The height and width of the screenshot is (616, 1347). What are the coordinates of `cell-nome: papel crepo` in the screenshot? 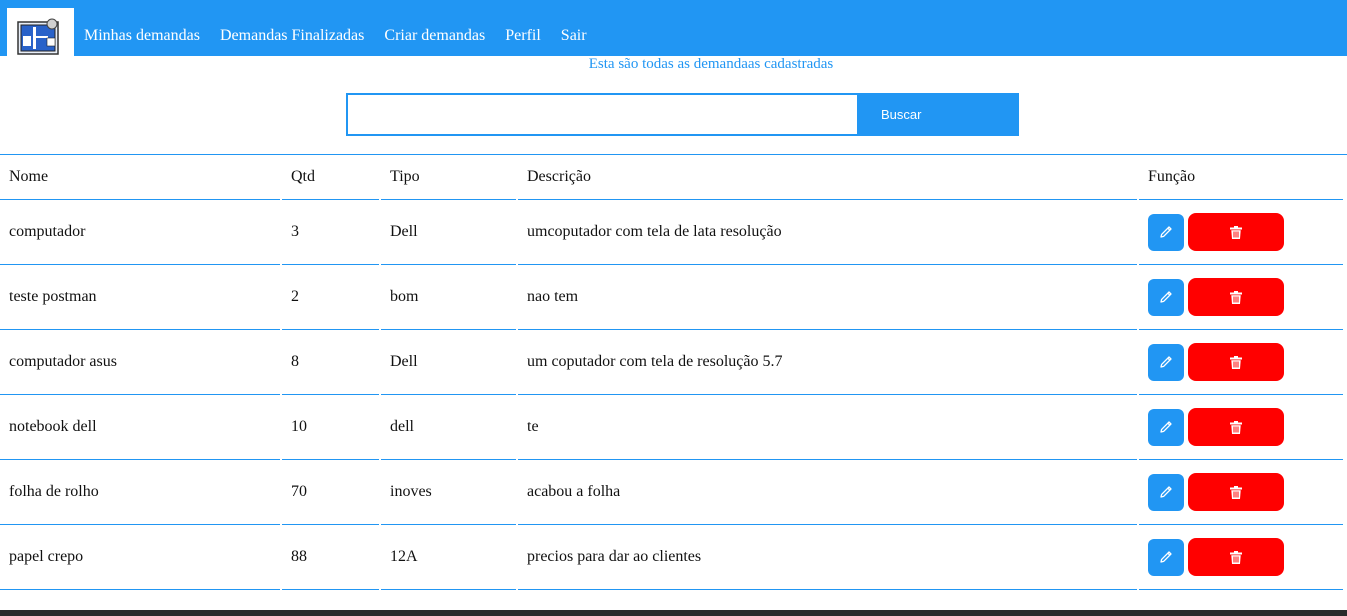 It's located at (140, 557).